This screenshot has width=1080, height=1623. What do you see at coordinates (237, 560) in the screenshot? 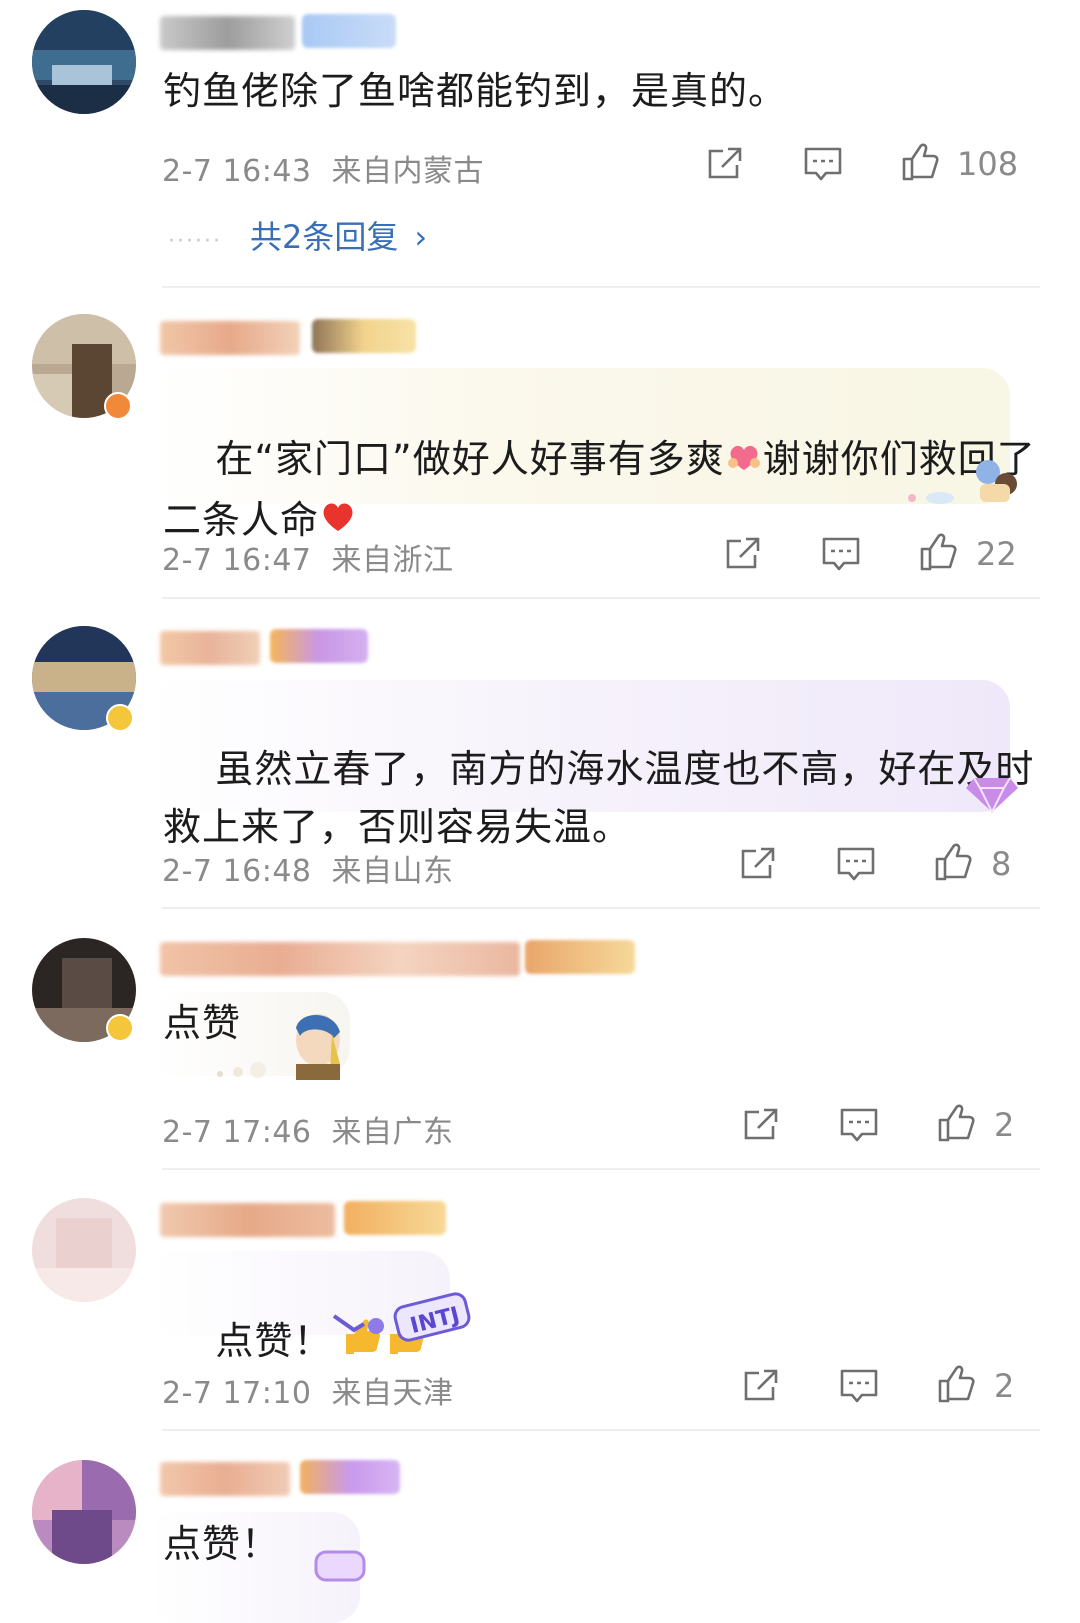
I see `comment-time: 2-7 16:47` at bounding box center [237, 560].